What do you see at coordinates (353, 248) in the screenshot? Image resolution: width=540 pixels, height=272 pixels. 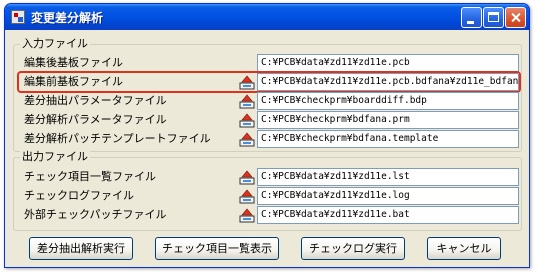 I see `run-checklog-button: チェックログ実行` at bounding box center [353, 248].